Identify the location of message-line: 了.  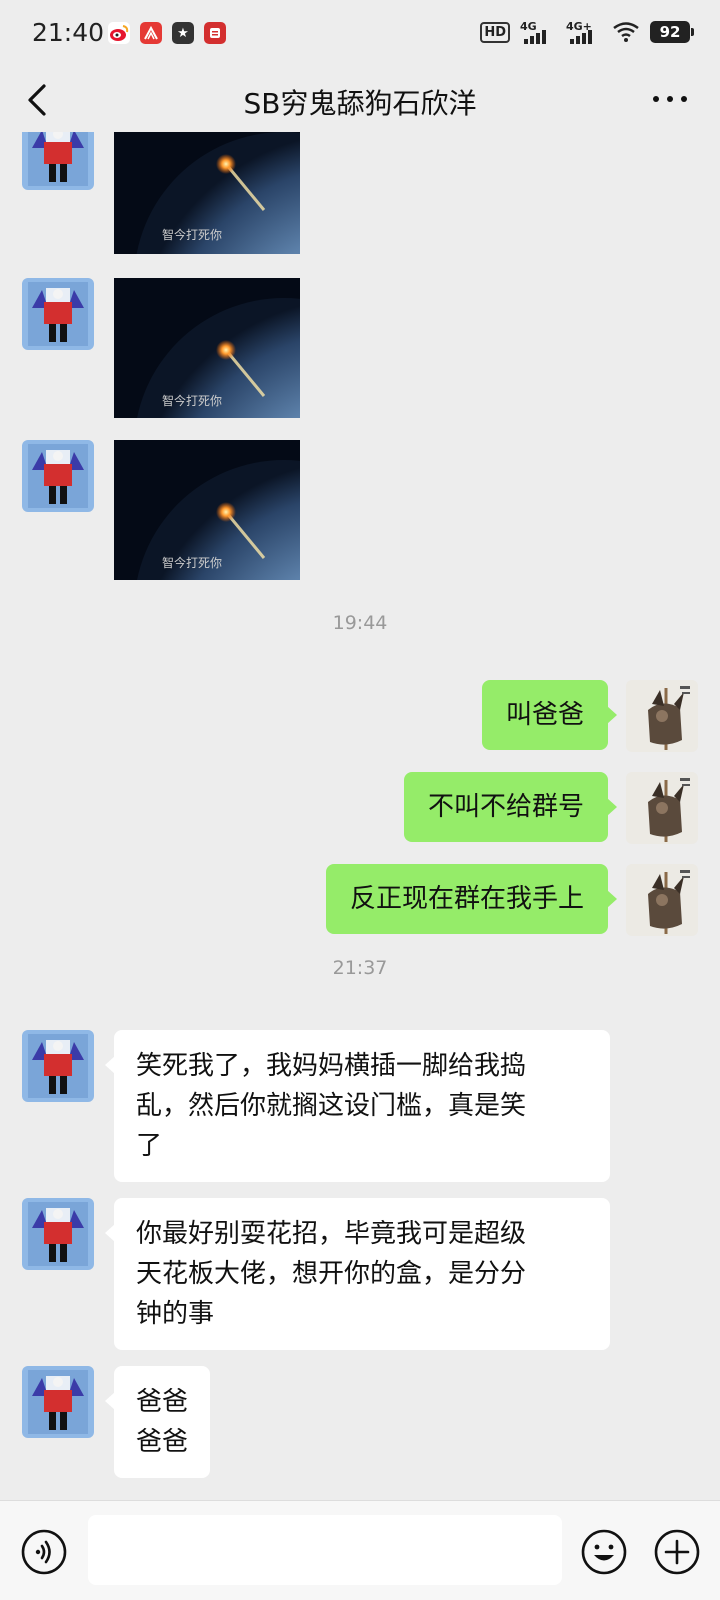
(149, 1146).